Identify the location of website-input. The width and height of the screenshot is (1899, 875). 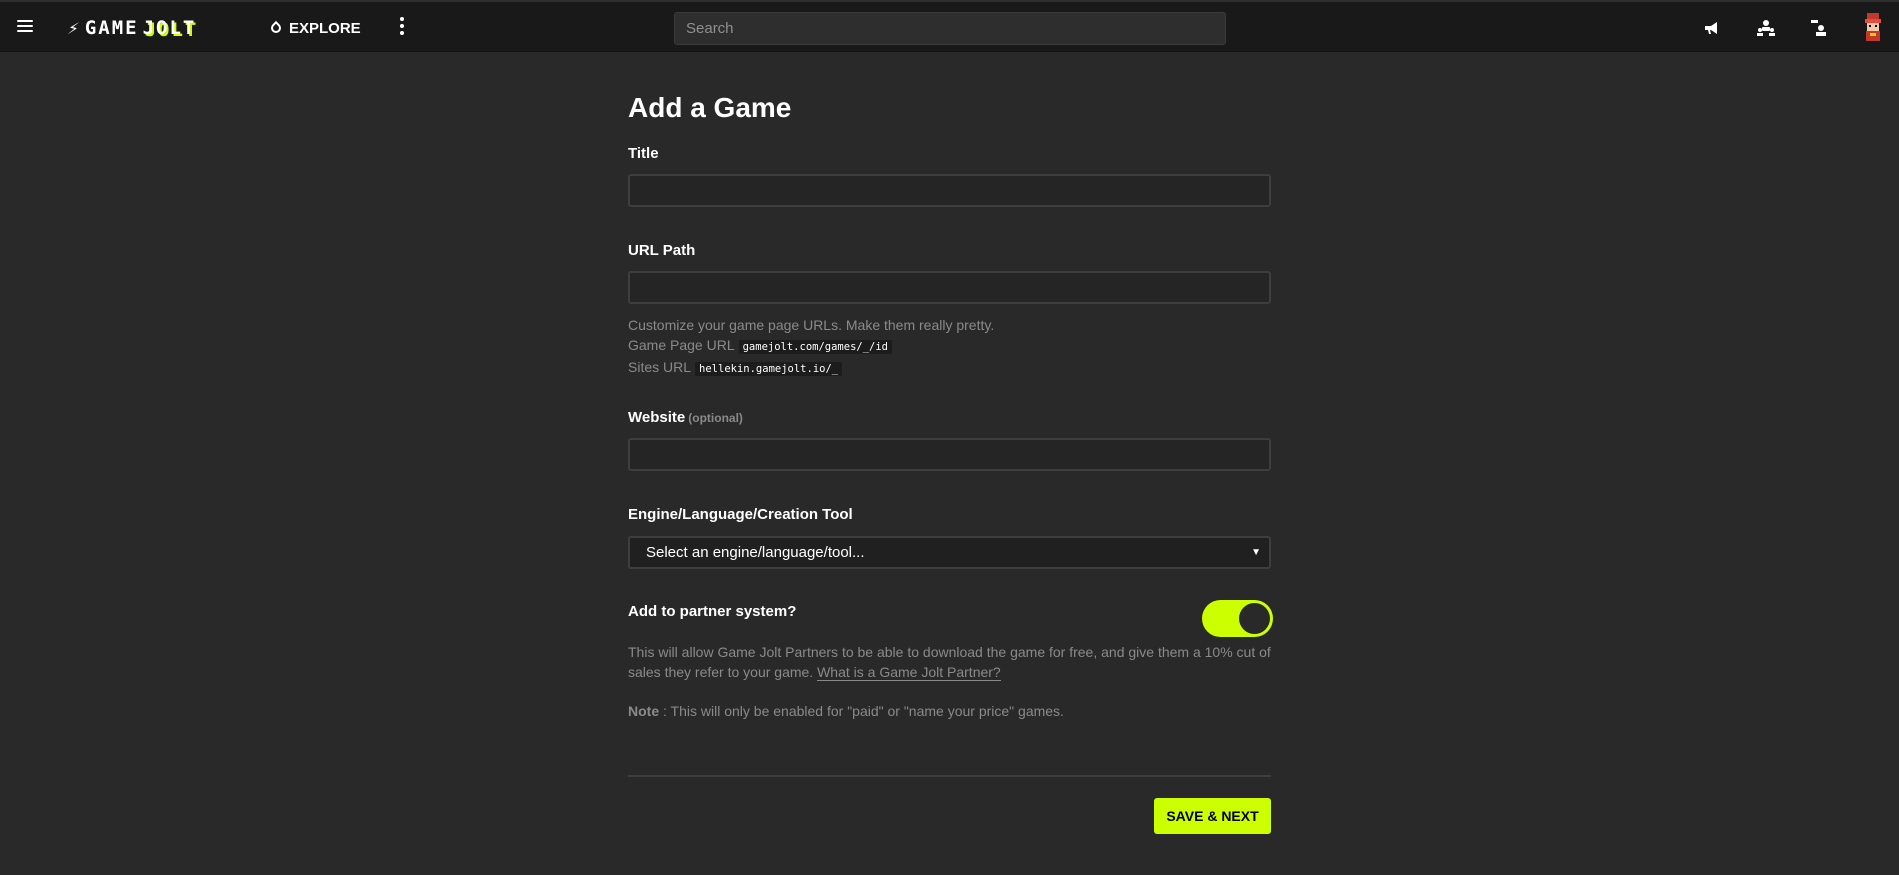
(949, 454).